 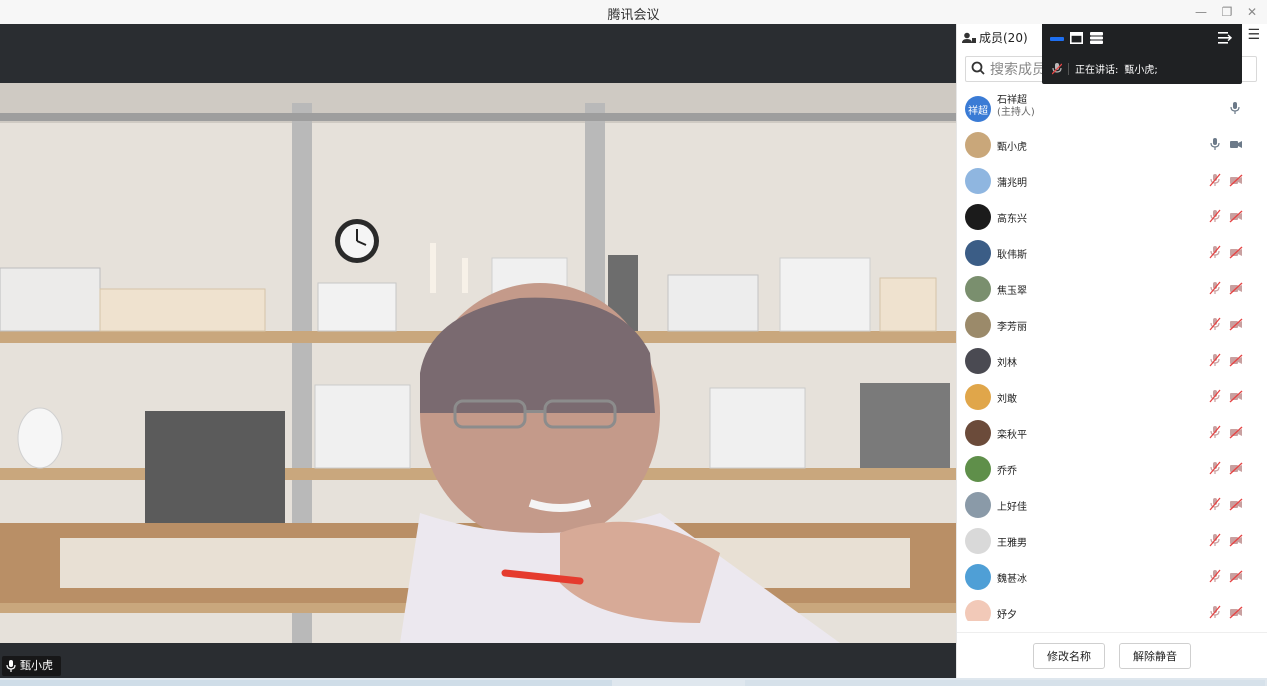 What do you see at coordinates (1236, 144) in the screenshot?
I see `camera-icon` at bounding box center [1236, 144].